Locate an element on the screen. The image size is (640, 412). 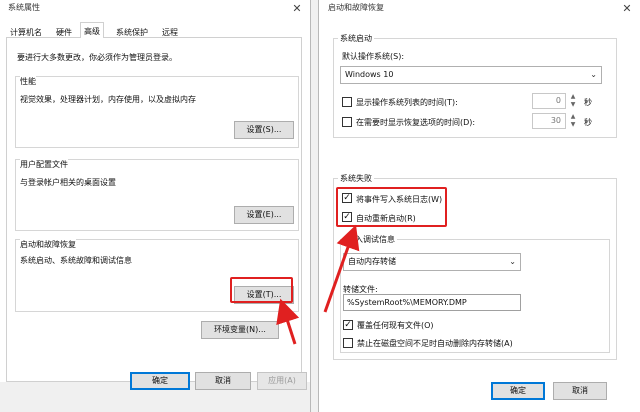
ok-button-right: 确定 is located at coordinates (518, 391).